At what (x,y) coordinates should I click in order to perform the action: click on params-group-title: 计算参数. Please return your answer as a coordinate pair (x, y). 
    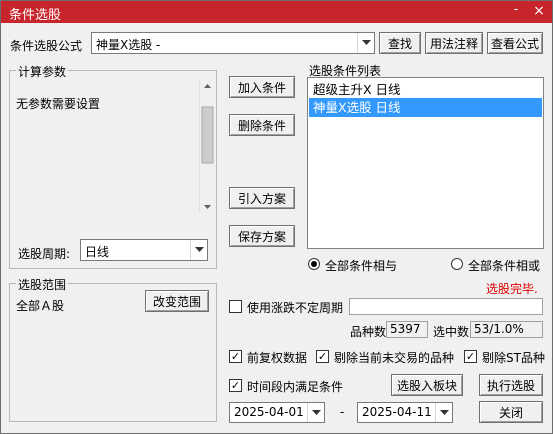
    Looking at the image, I should click on (42, 71).